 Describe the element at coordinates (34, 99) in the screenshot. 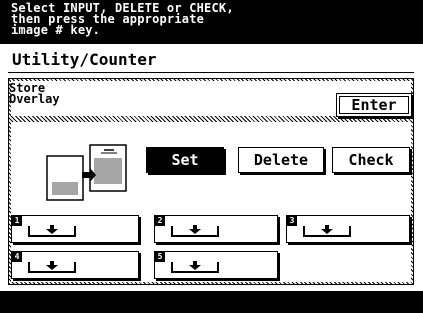

I see `breadcrumb-line-2: Overlay` at that location.